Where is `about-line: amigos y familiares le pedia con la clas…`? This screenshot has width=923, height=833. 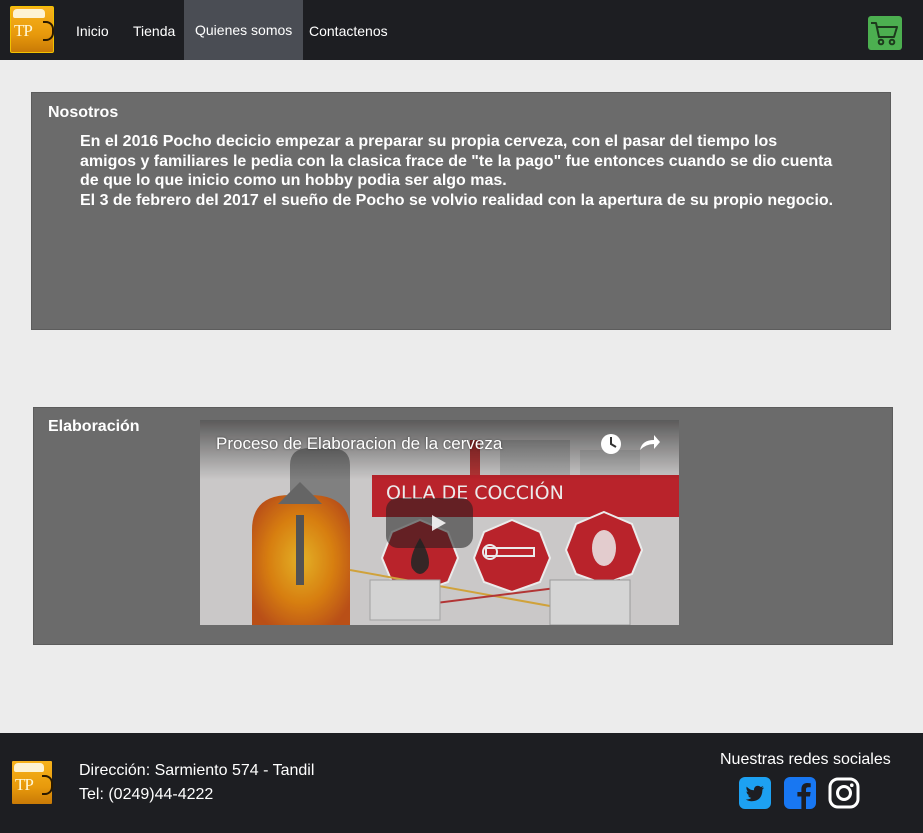 about-line: amigos y familiares le pedia con la clas… is located at coordinates (456, 161).